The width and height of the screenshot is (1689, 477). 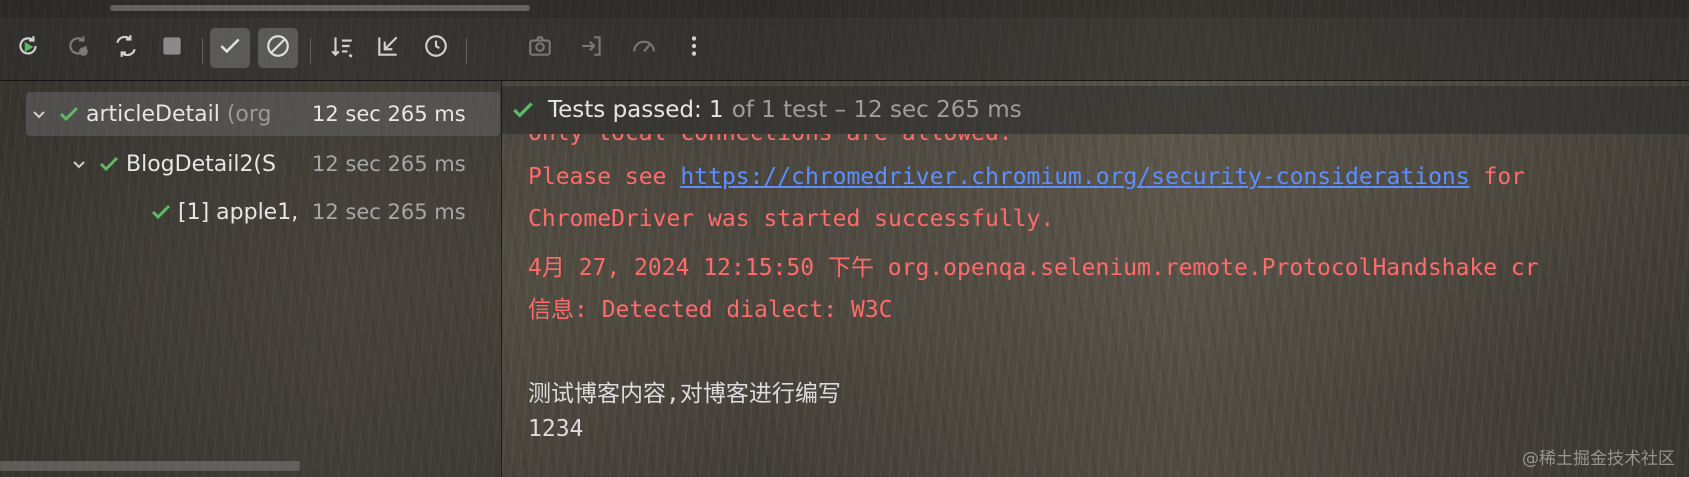 I want to click on rerun-failed-icon, so click(x=78, y=48).